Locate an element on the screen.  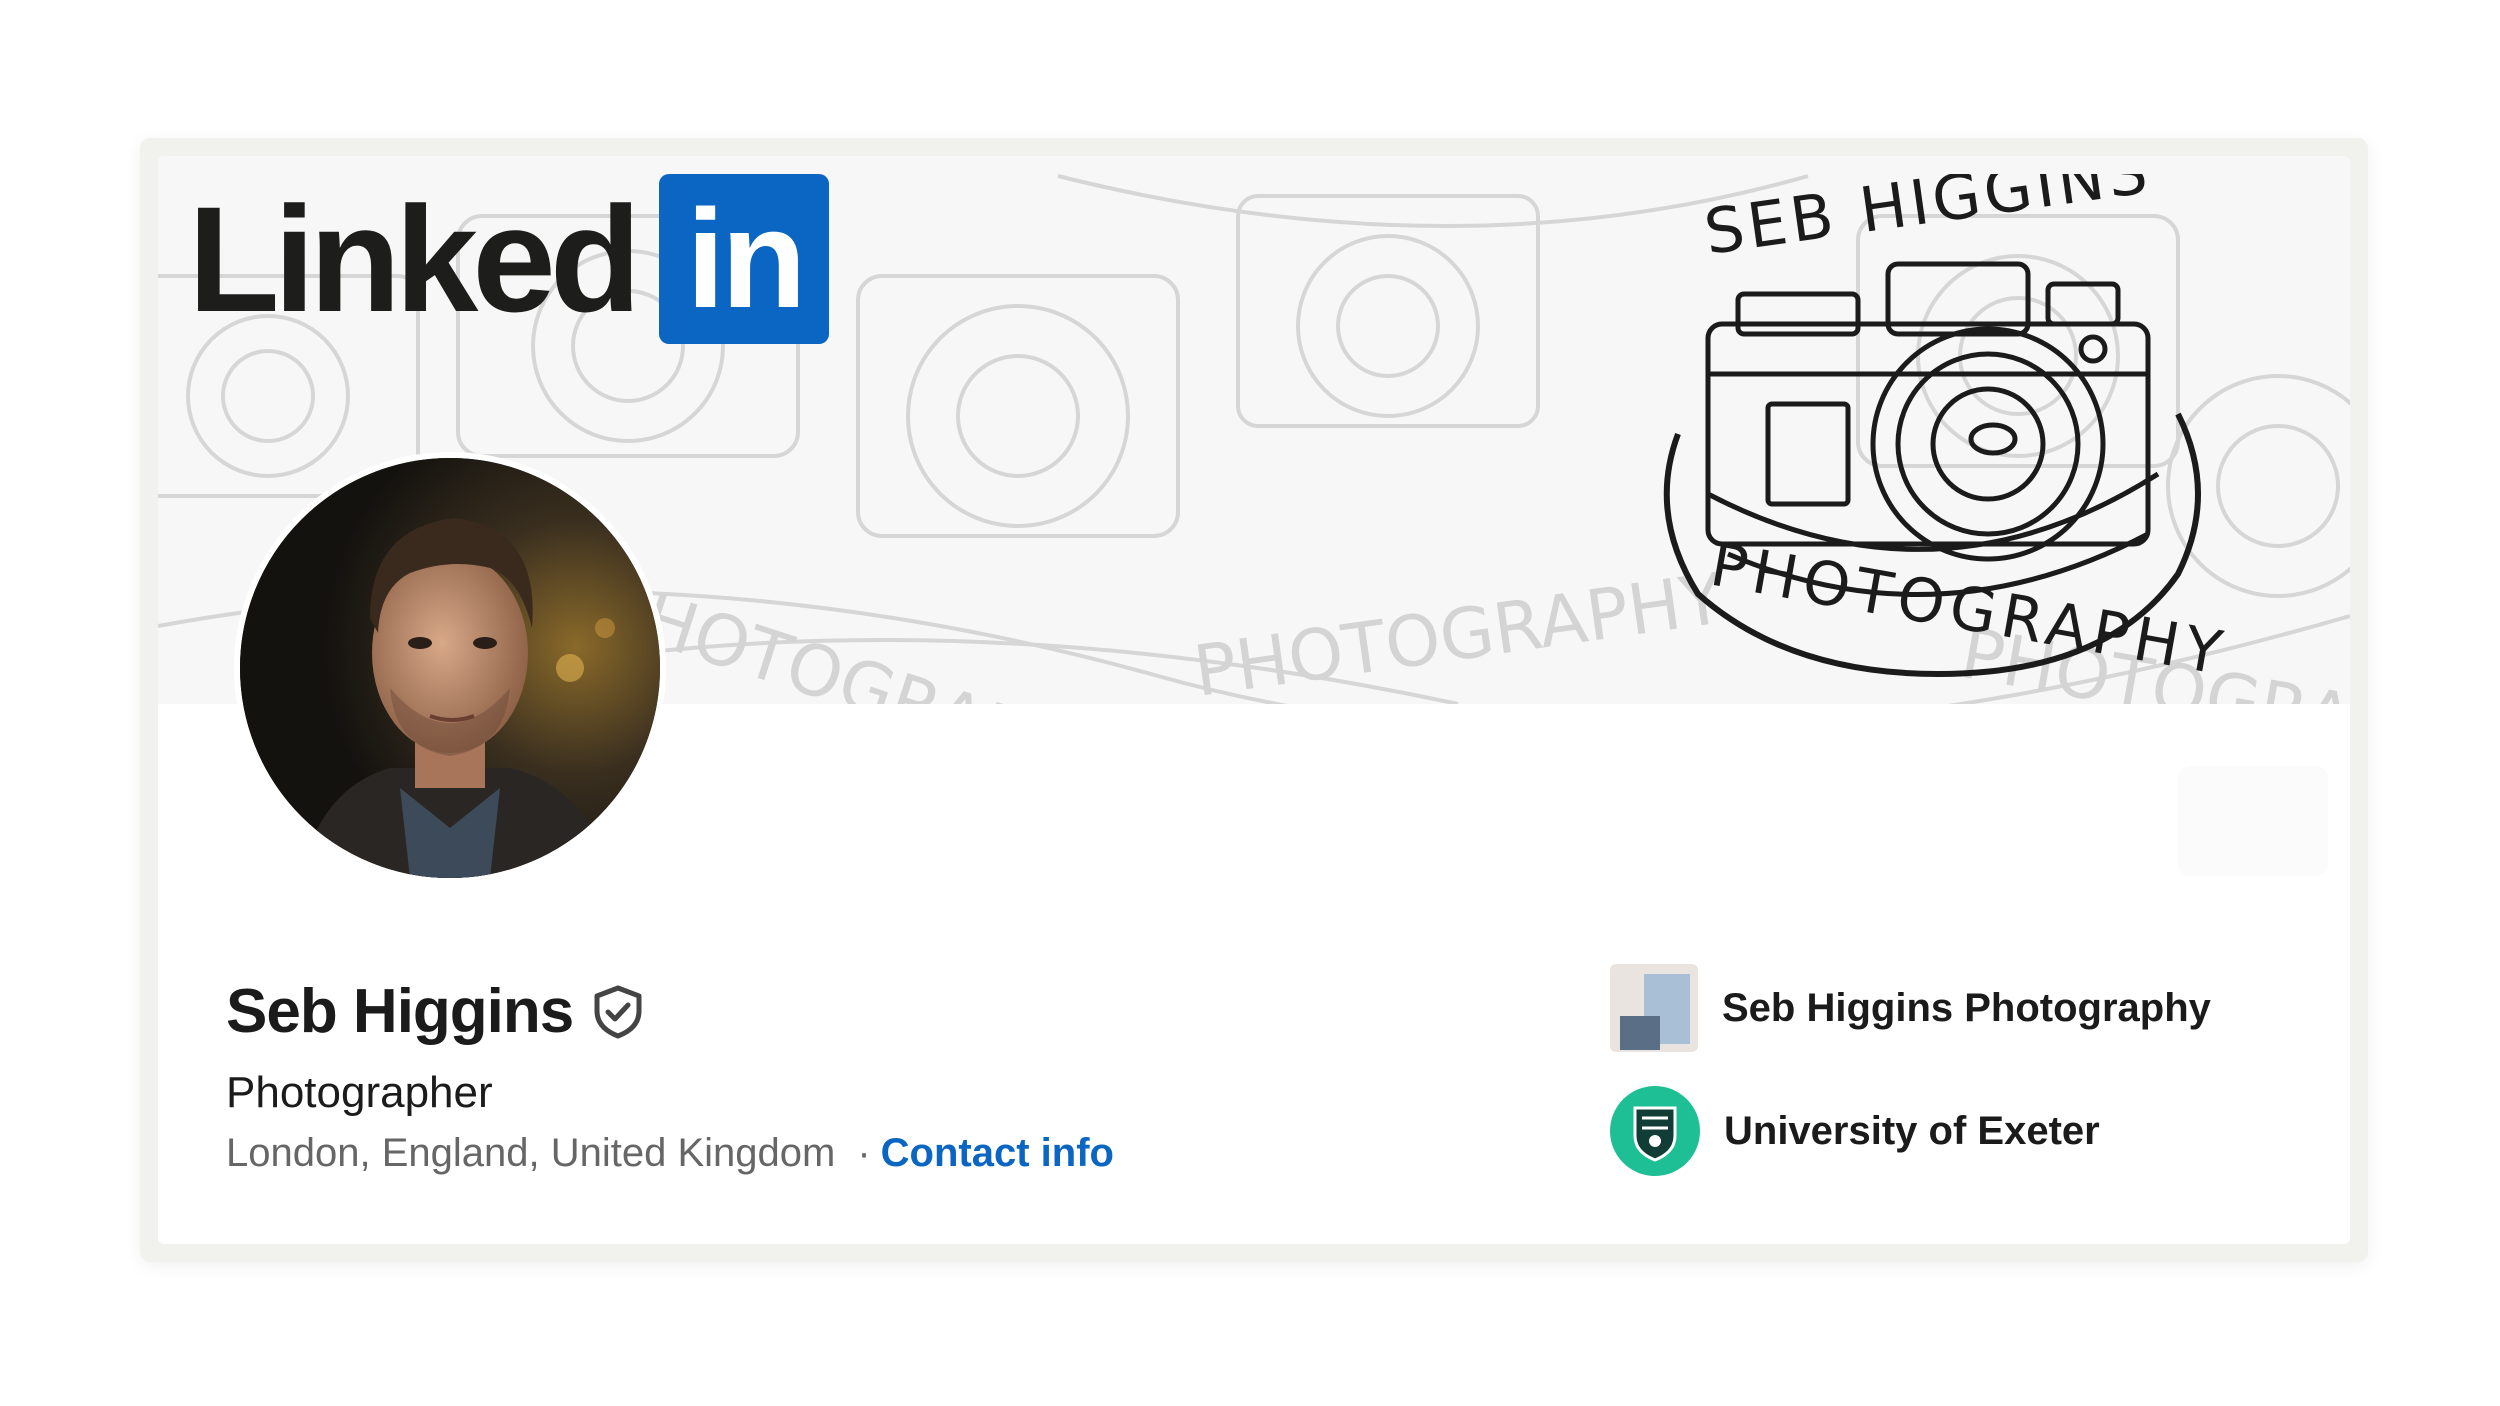
contact-info-link: Contact info is located at coordinates (997, 1153).